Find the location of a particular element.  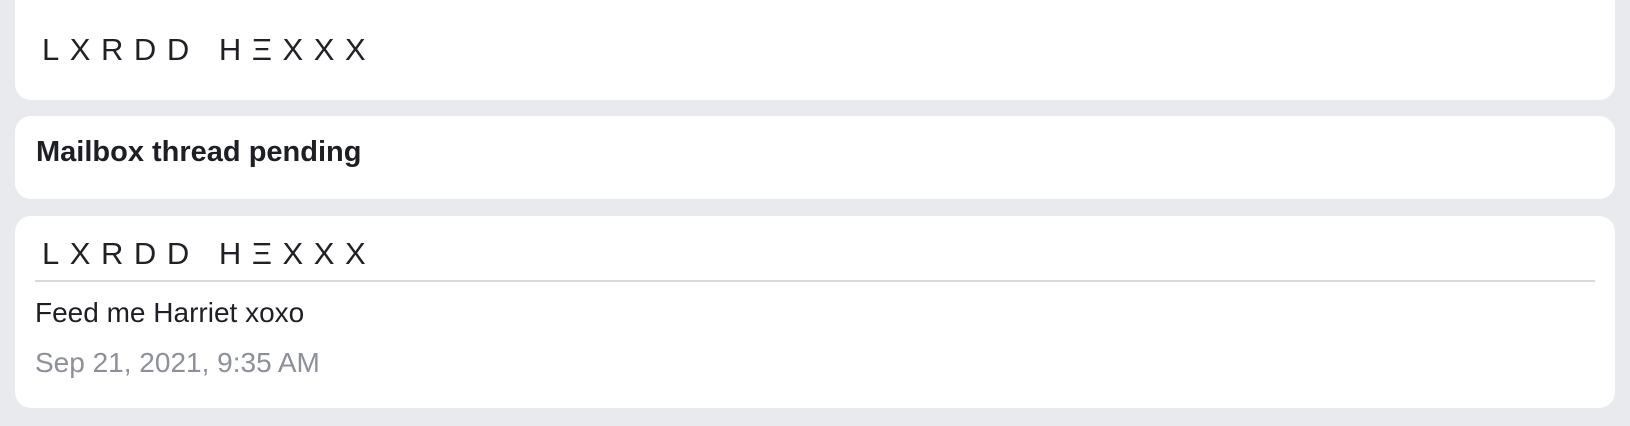

thread-status-title: Mailbox thread pending is located at coordinates (199, 152).